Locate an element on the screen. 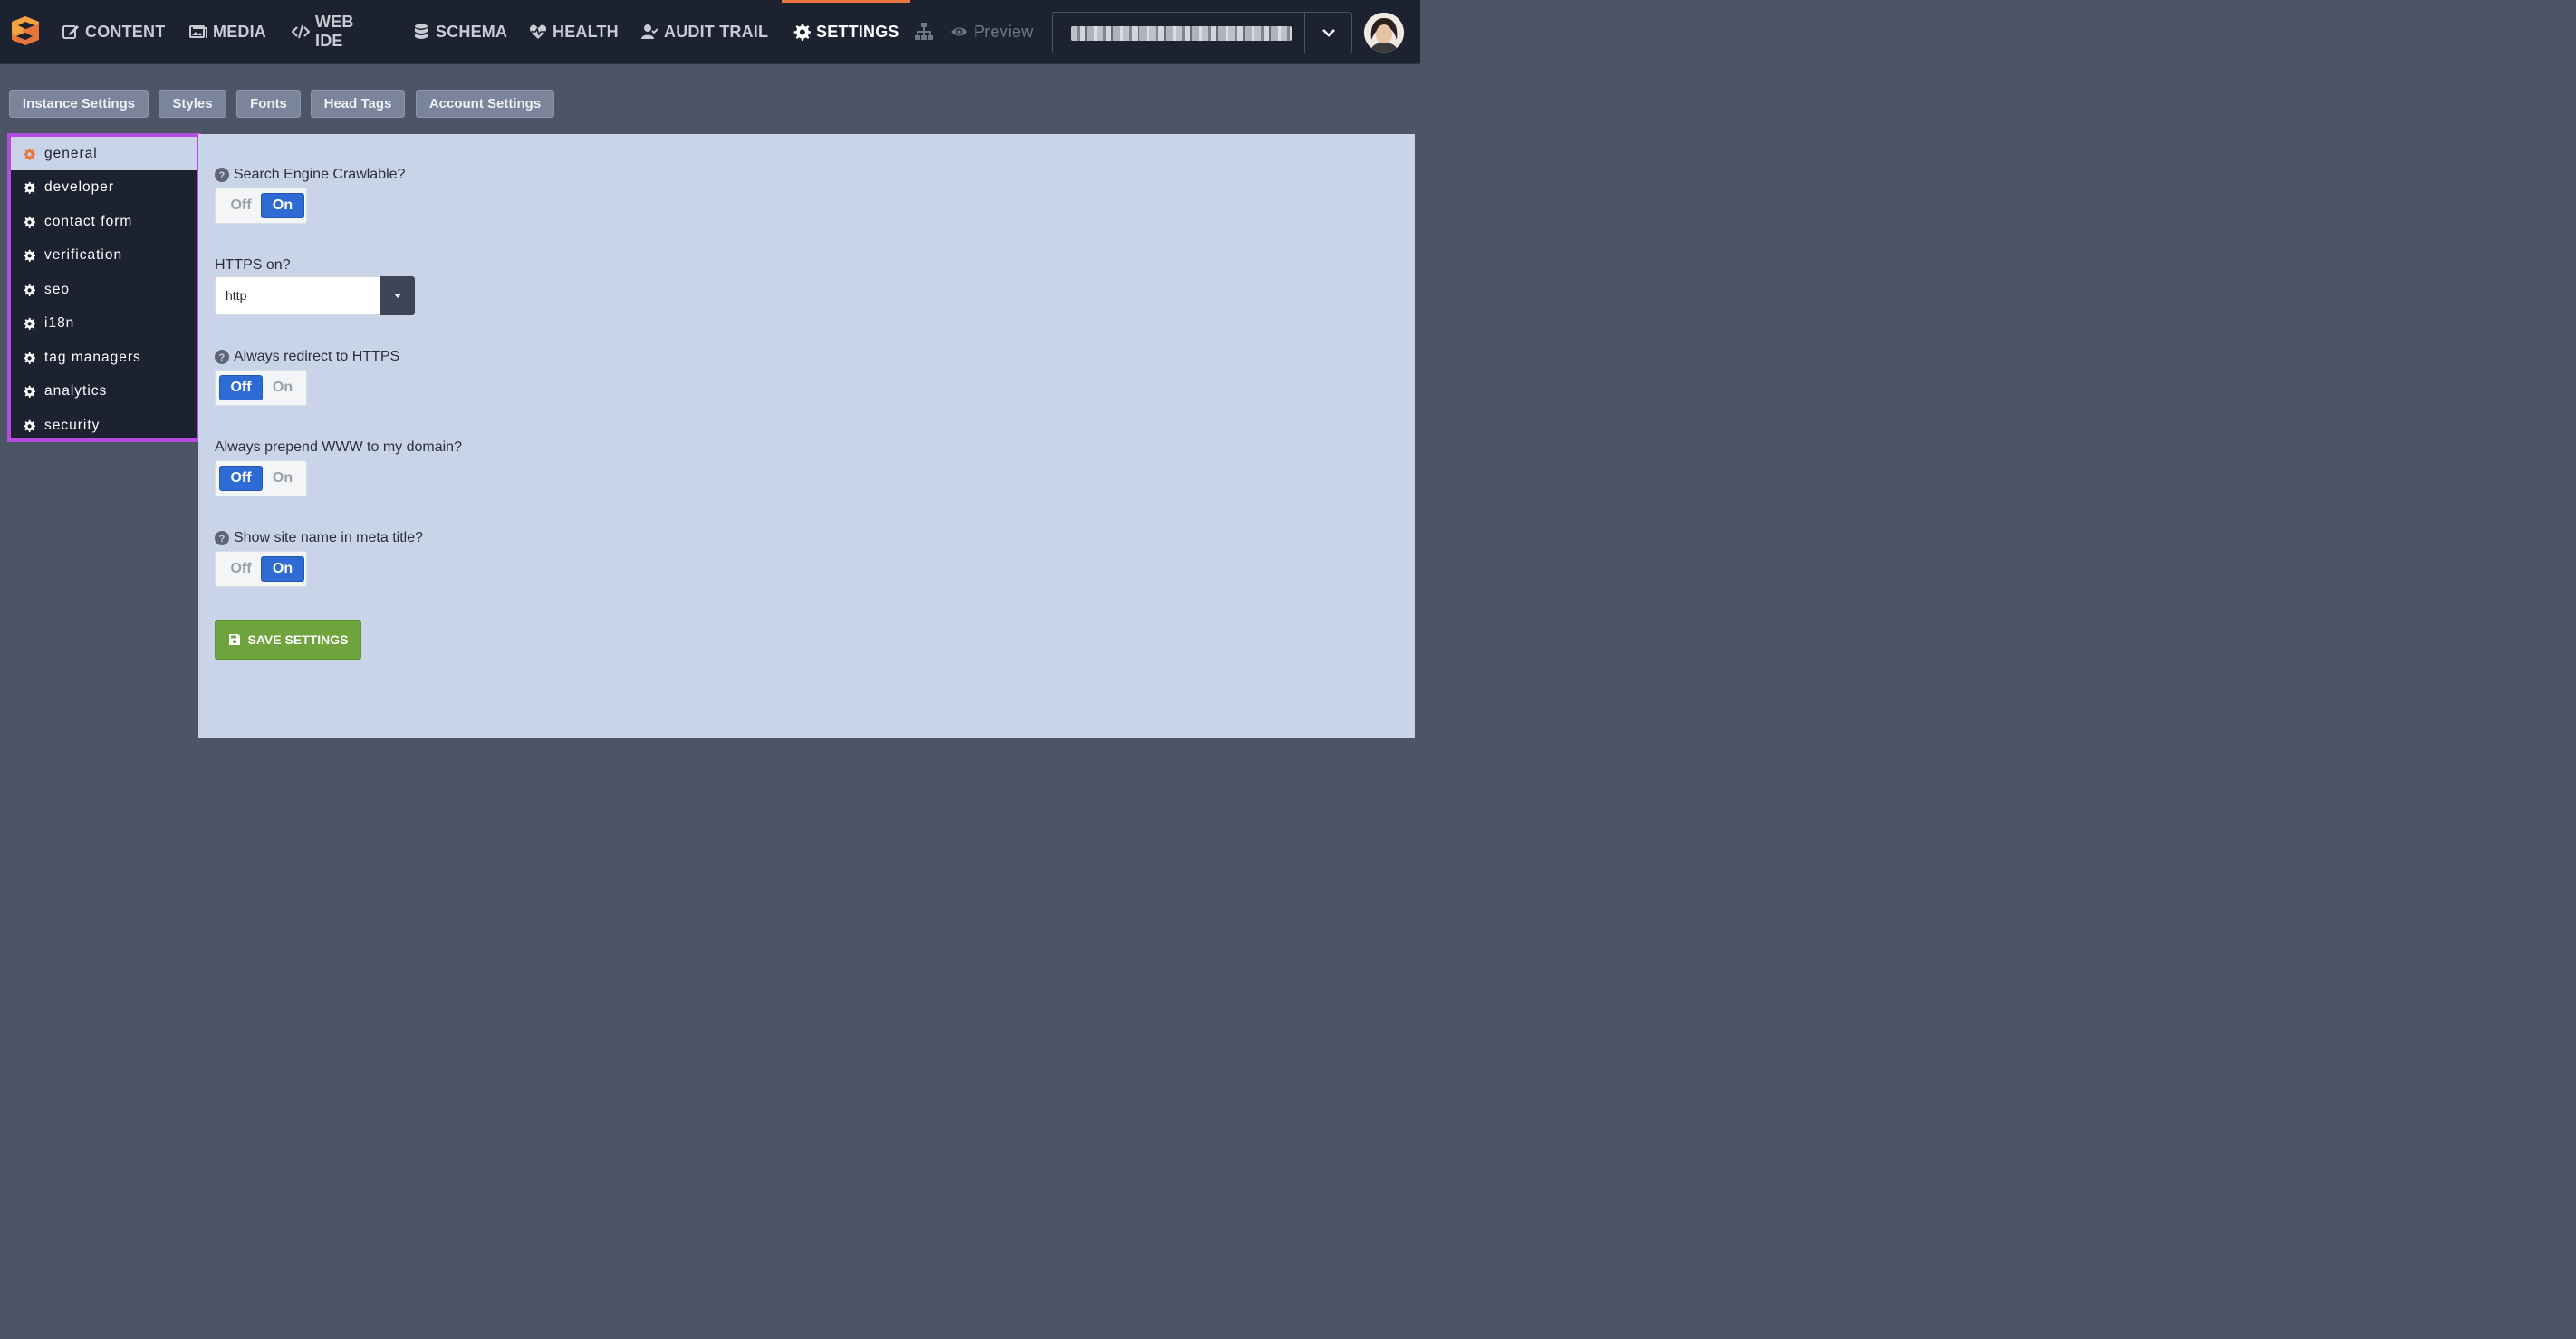 The width and height of the screenshot is (2576, 1339). instance-name-redacted is located at coordinates (1181, 34).